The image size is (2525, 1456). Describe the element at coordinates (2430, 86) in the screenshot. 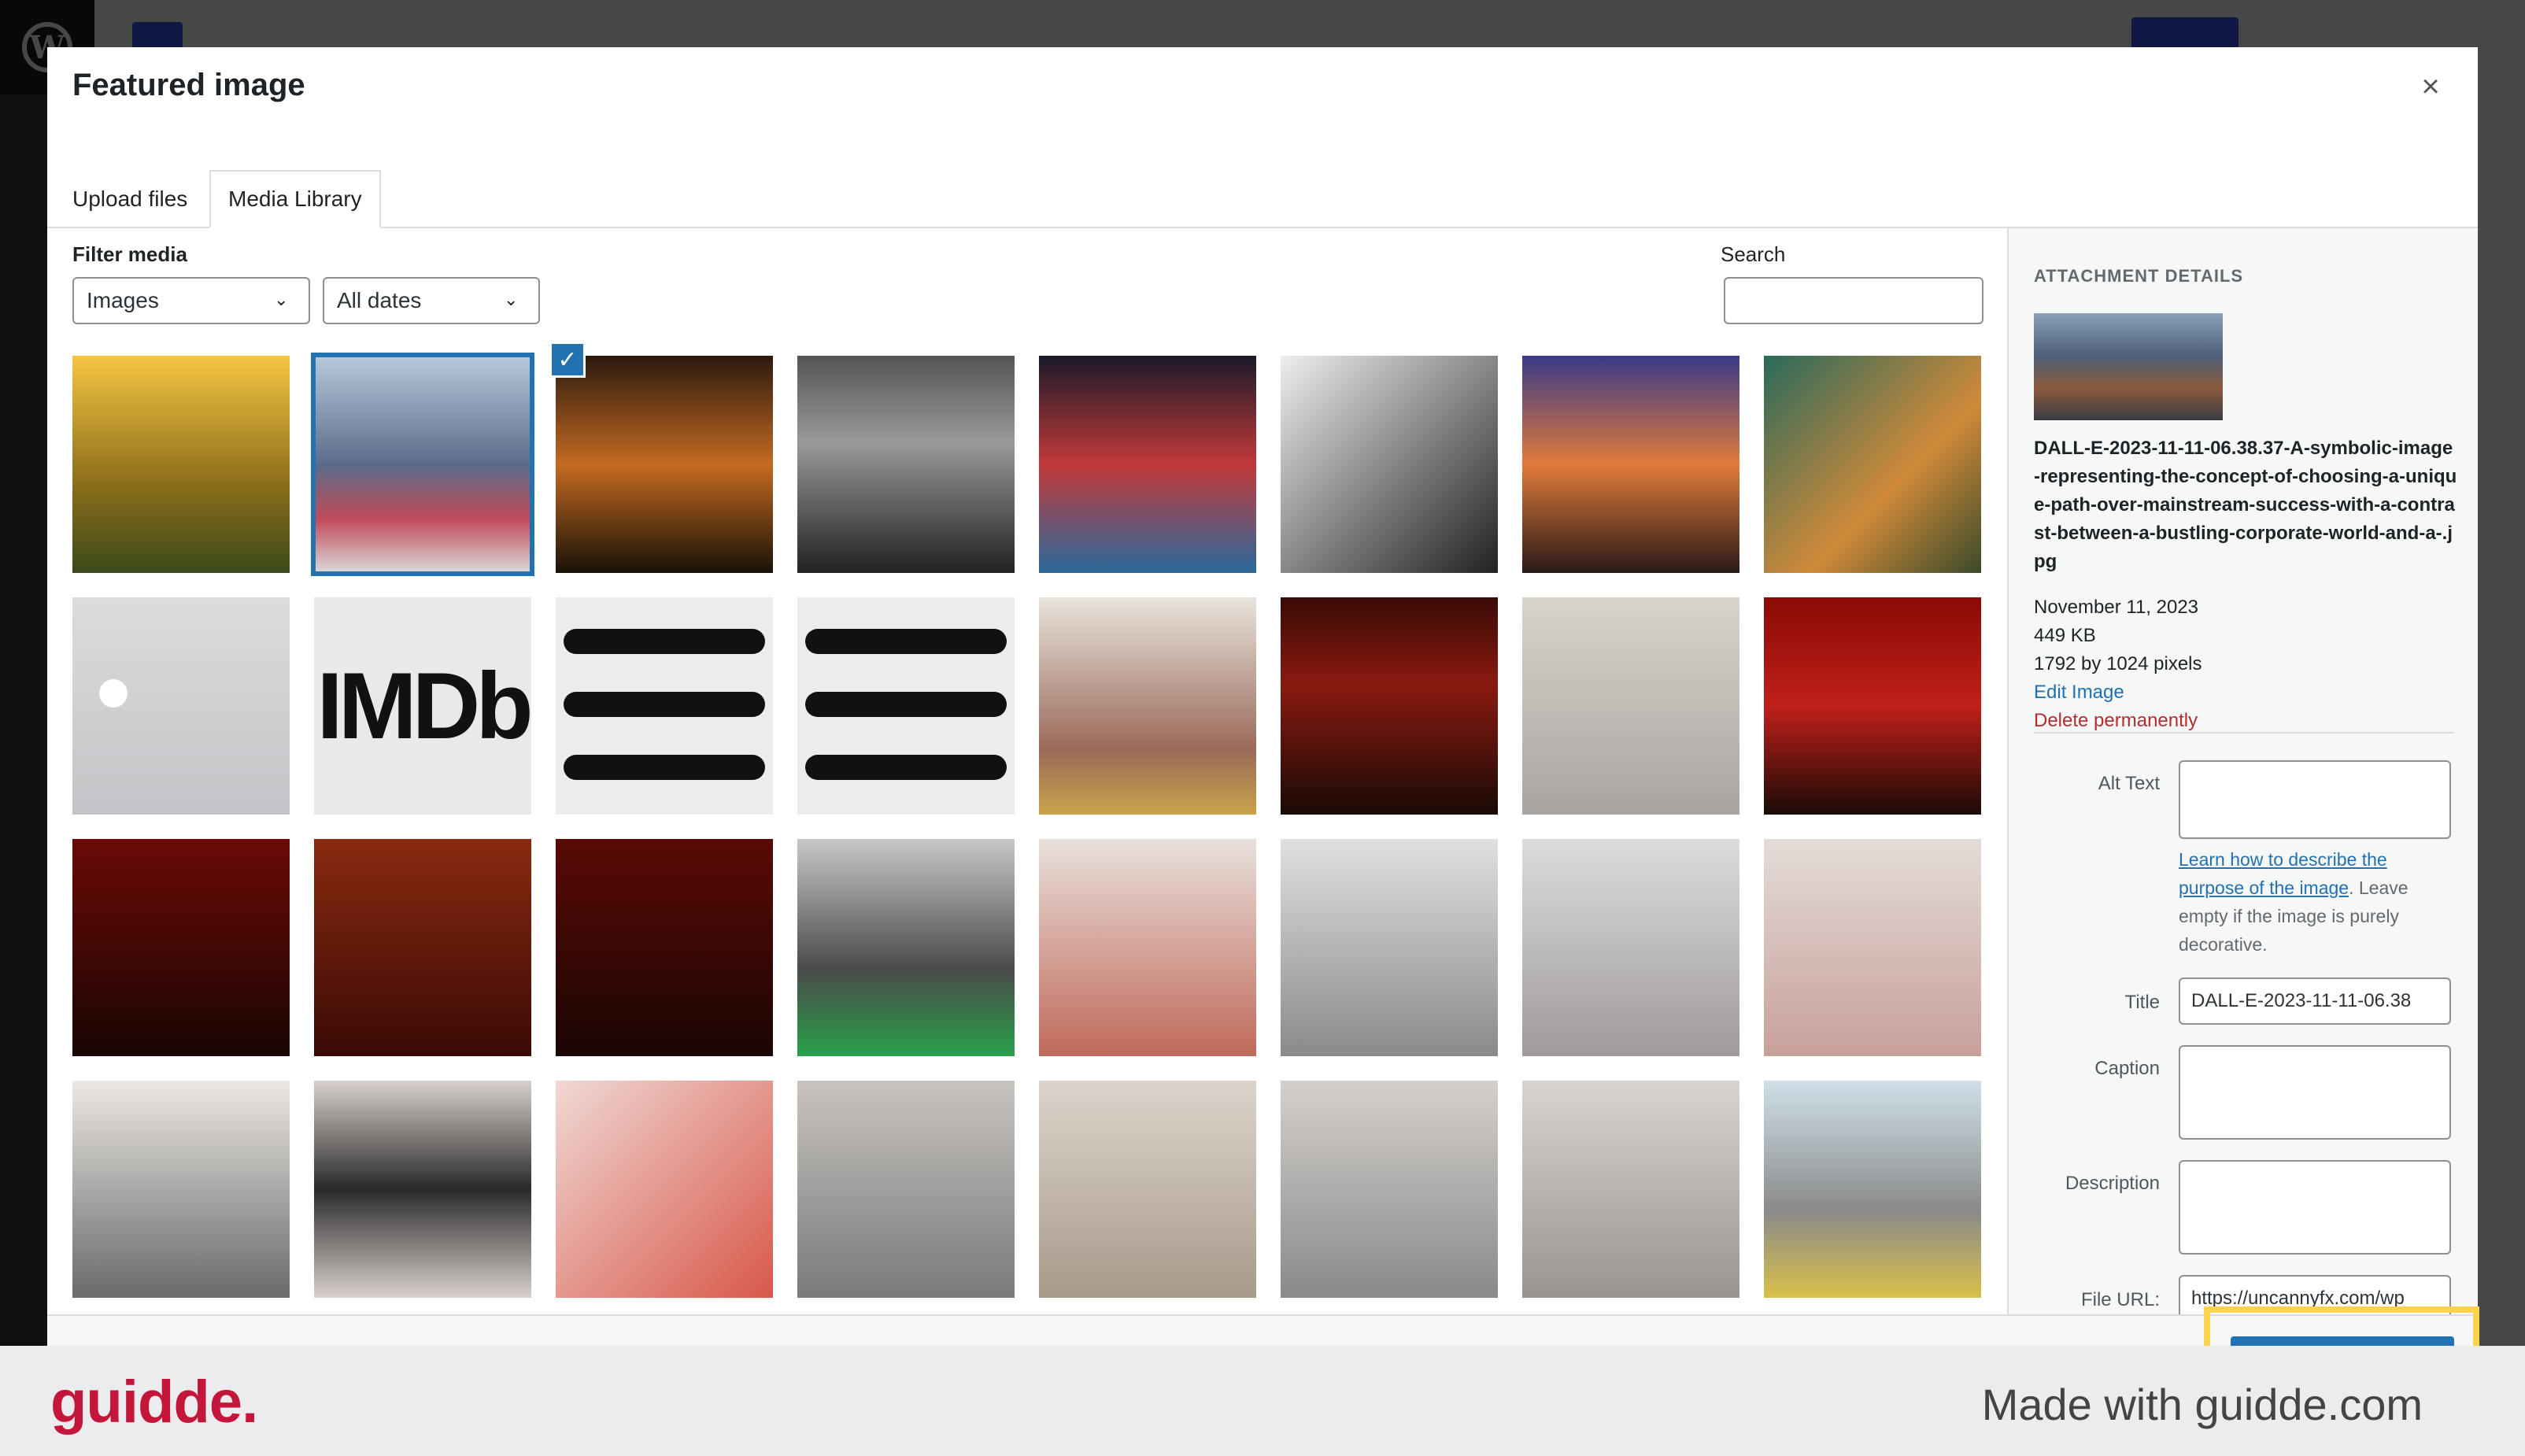

I see `close-icon: ×` at that location.